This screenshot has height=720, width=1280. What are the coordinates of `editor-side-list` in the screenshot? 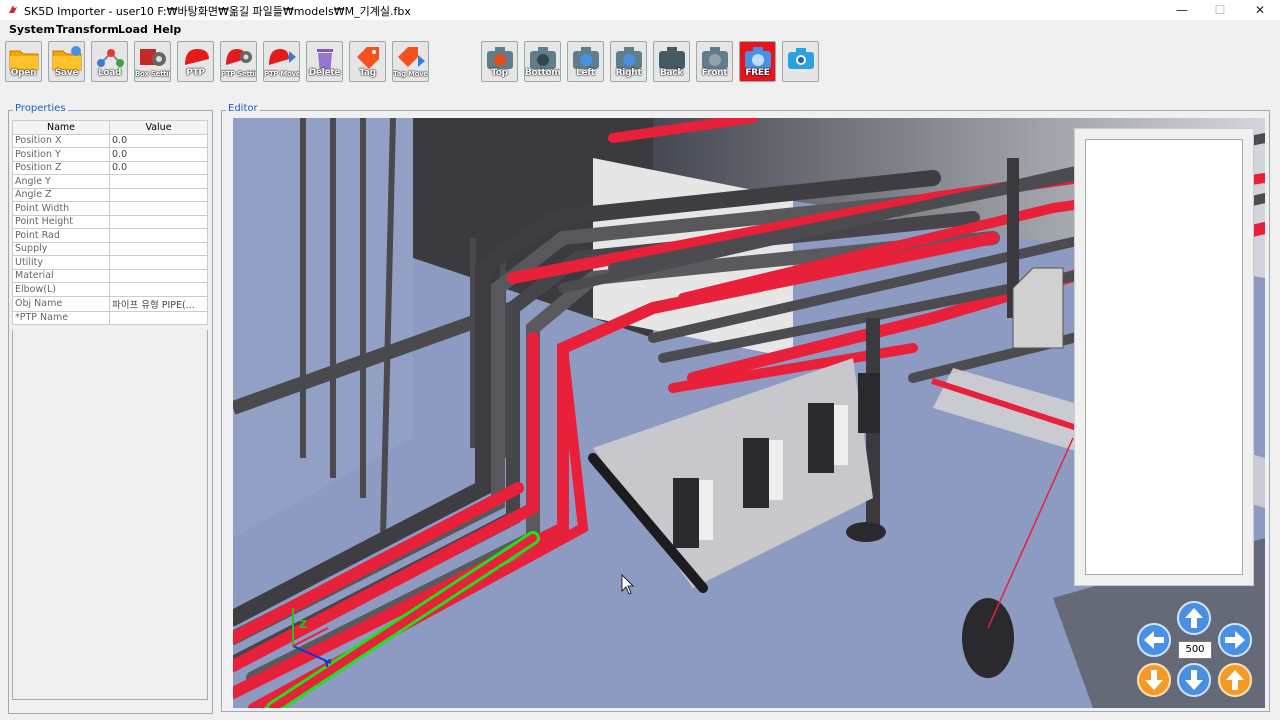 It's located at (1164, 357).